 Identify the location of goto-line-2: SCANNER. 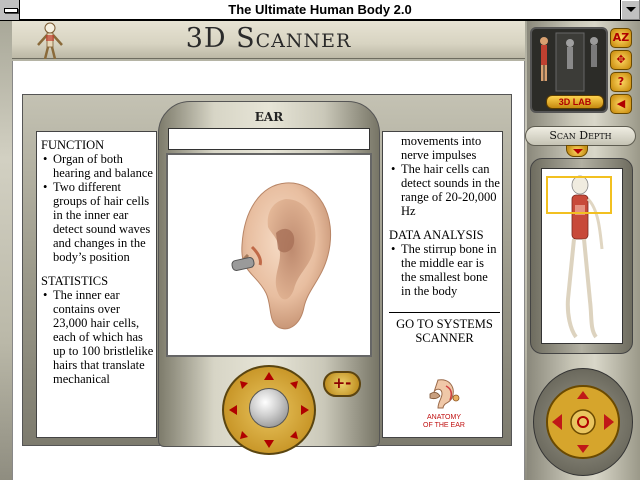
(444, 338).